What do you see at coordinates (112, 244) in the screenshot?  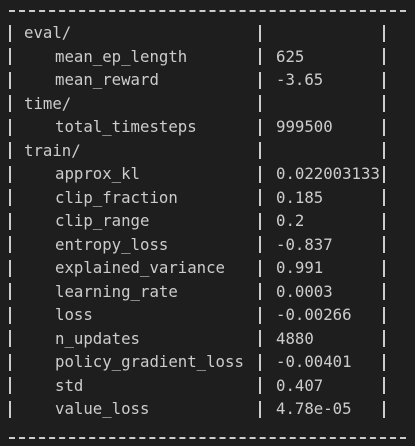 I see `metric-key: entropy_loss` at bounding box center [112, 244].